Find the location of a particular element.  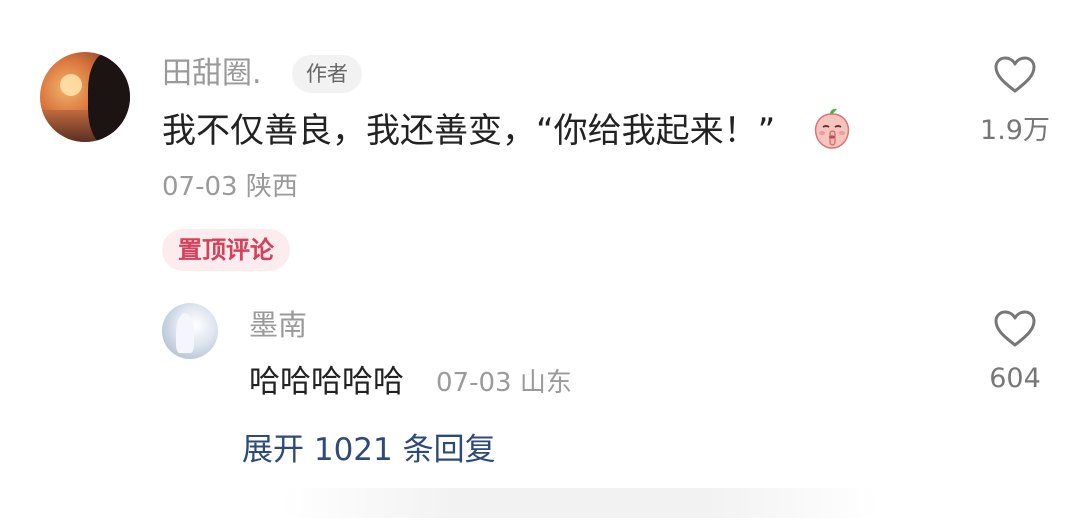

comment-text: 我不仅善良，我还善变，“你给我起来！” is located at coordinates (469, 131).